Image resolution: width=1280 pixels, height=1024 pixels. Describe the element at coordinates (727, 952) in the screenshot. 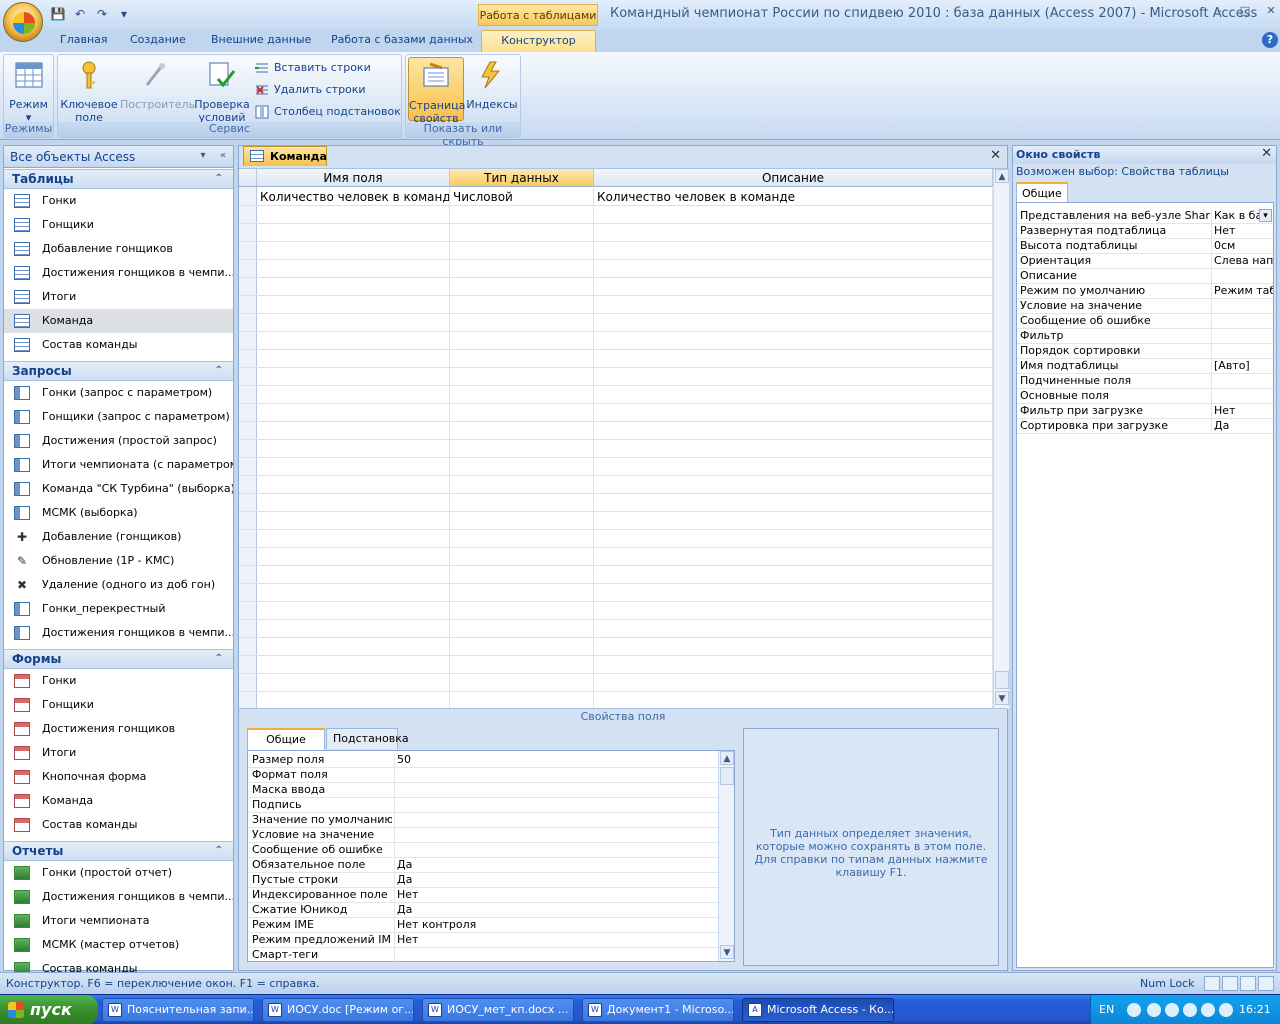

I see `fp-scroll-down-icon: ▼` at that location.